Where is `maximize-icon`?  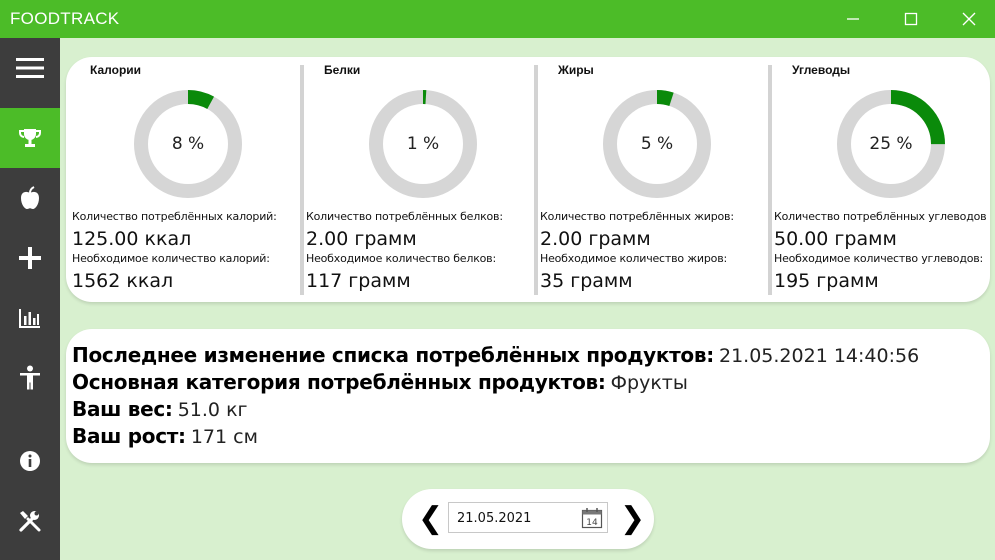 maximize-icon is located at coordinates (911, 19).